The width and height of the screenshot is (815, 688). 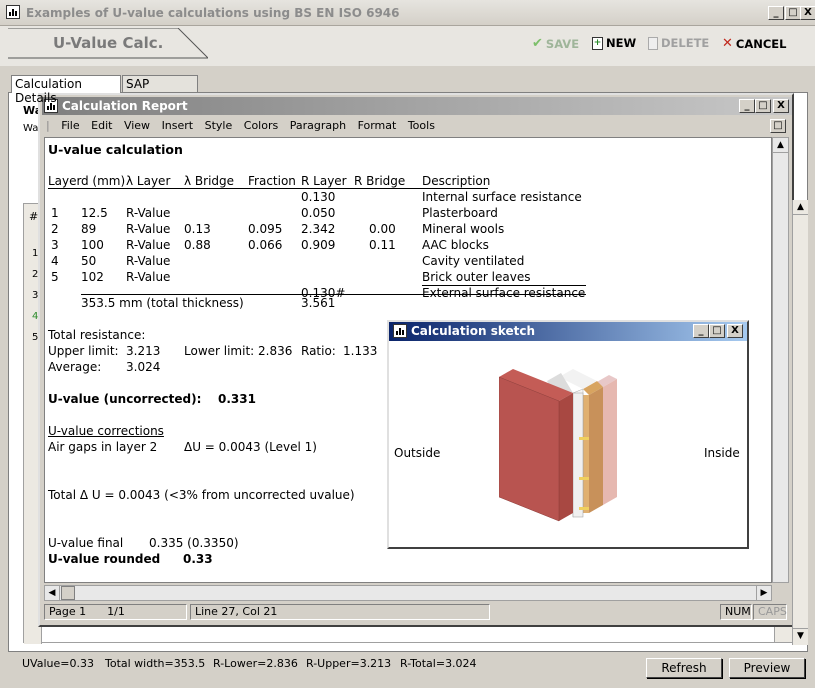 What do you see at coordinates (55, 229) in the screenshot?
I see `report-cell-n: 2` at bounding box center [55, 229].